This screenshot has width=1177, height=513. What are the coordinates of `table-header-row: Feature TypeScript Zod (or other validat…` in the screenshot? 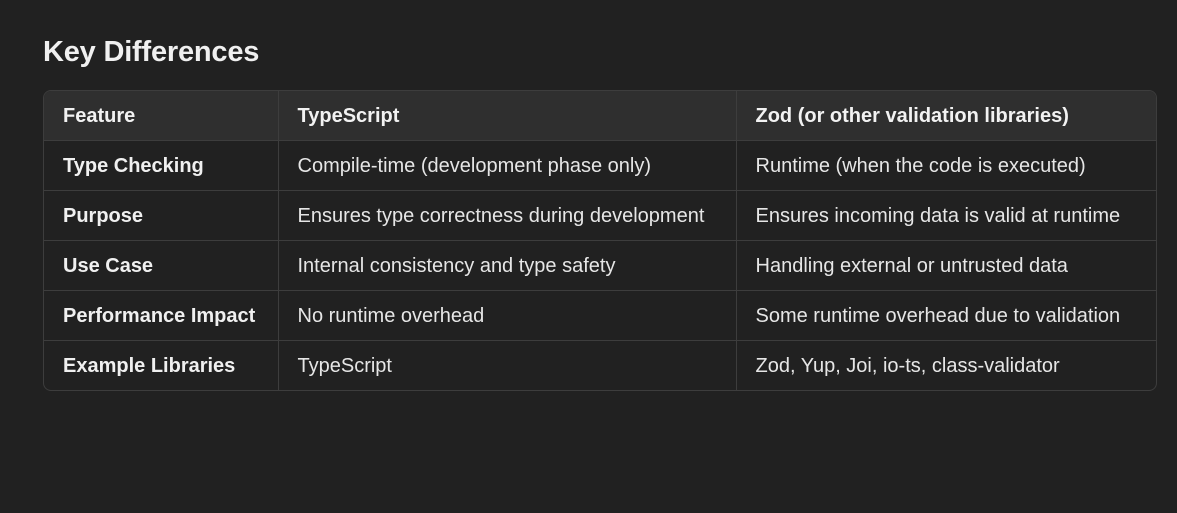 It's located at (600, 116).